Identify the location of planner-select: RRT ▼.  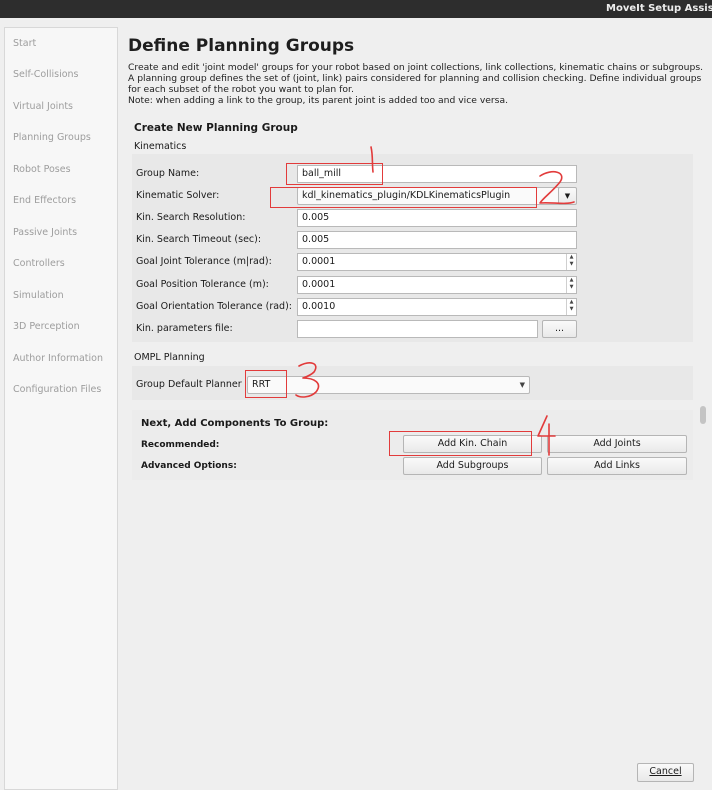
(388, 385).